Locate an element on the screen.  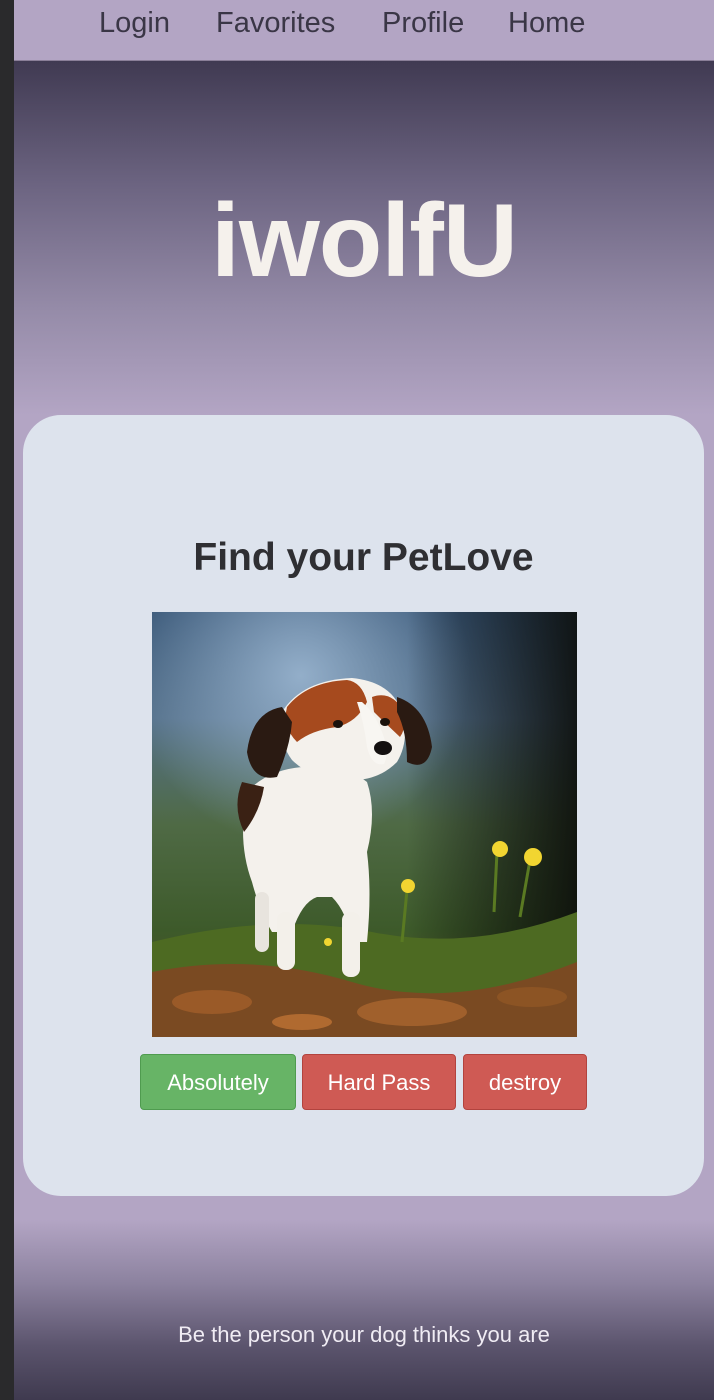
card-title: Find your PetLove is located at coordinates (363, 557).